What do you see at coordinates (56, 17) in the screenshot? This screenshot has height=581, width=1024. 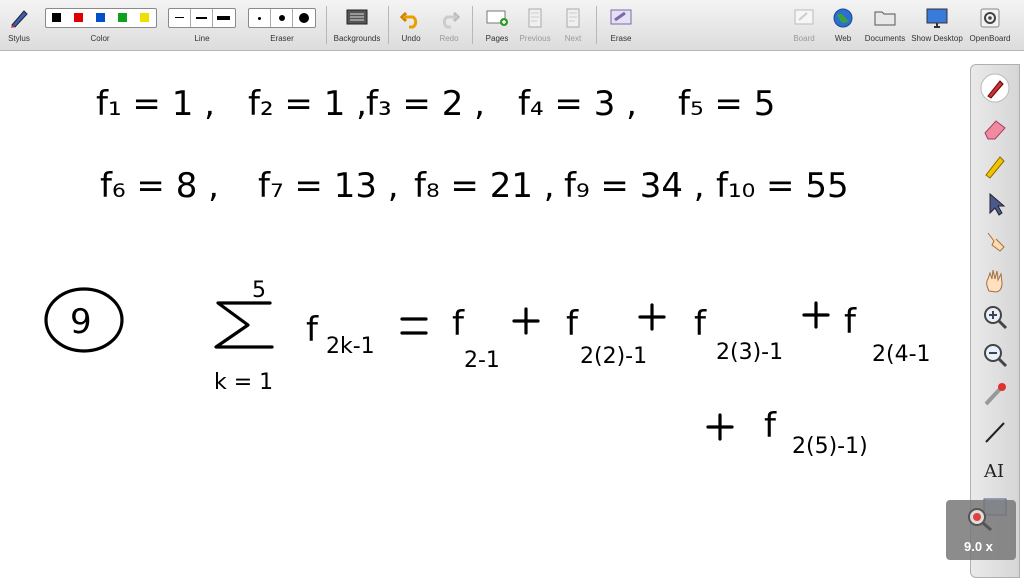 I see `color-black` at bounding box center [56, 17].